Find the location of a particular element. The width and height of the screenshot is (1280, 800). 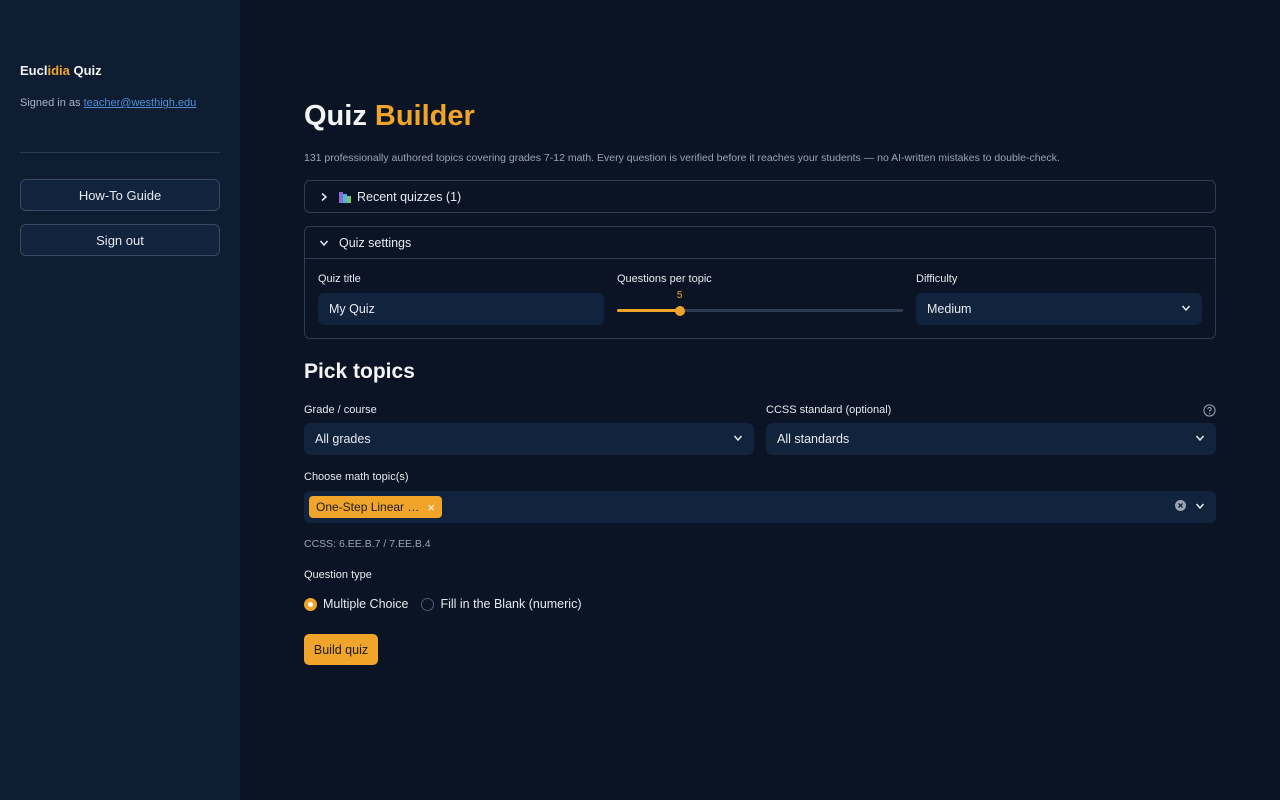

ccss-standard-label: CCSS standard (optional) is located at coordinates (829, 410).